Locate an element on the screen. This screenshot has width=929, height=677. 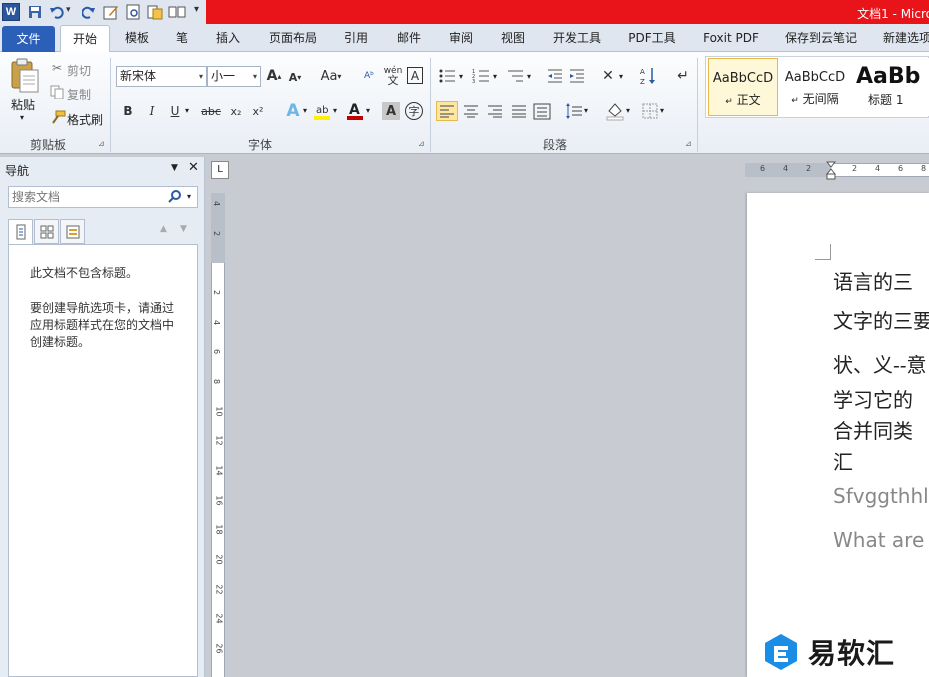
align-left-button is located at coordinates (447, 111).